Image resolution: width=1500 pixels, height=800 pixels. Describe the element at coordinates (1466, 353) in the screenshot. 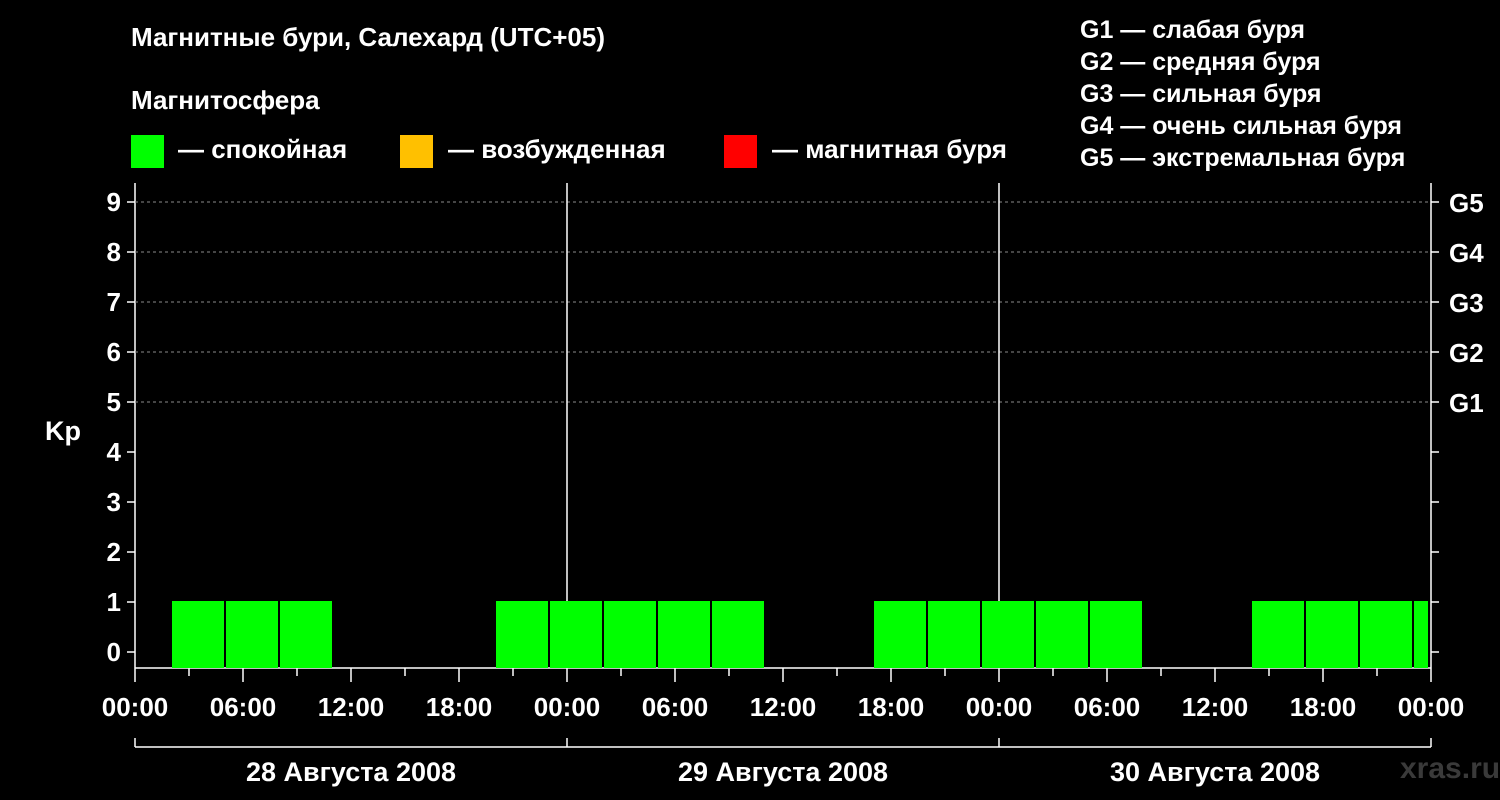

I see `g-level-label: G2` at that location.